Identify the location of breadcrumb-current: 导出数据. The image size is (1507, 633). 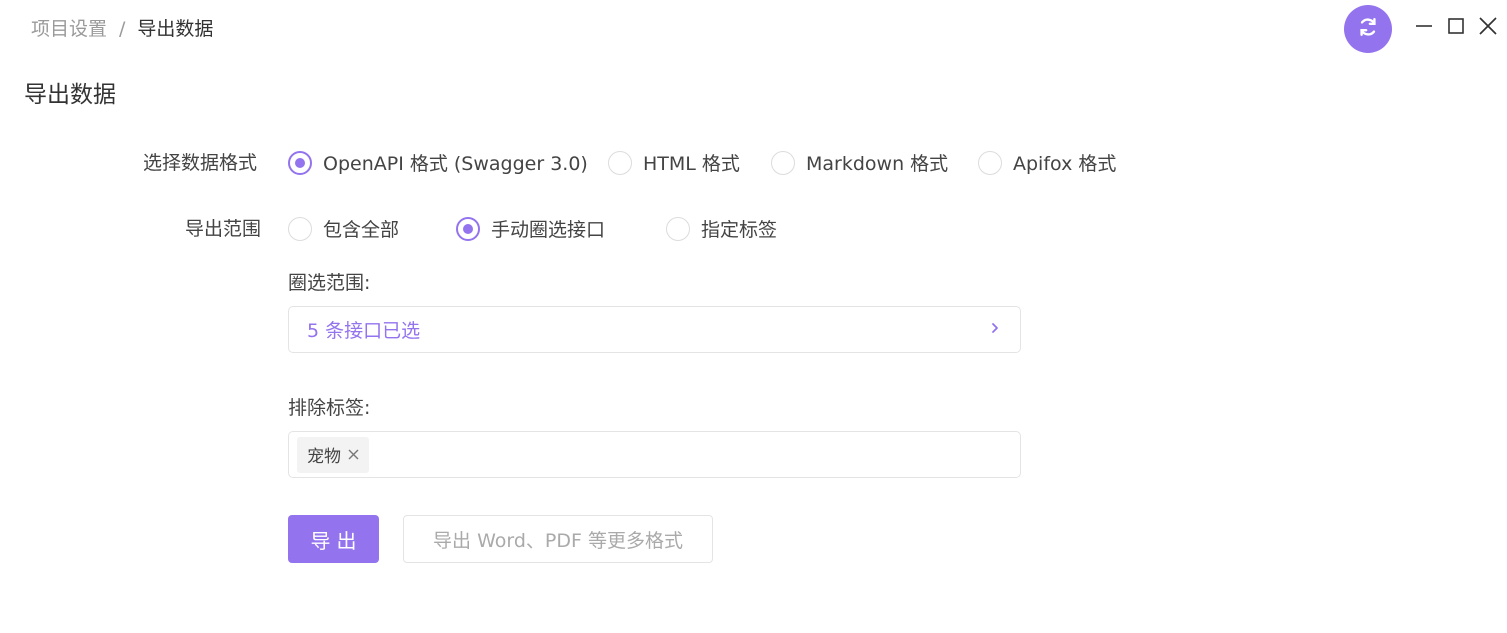
(175, 29).